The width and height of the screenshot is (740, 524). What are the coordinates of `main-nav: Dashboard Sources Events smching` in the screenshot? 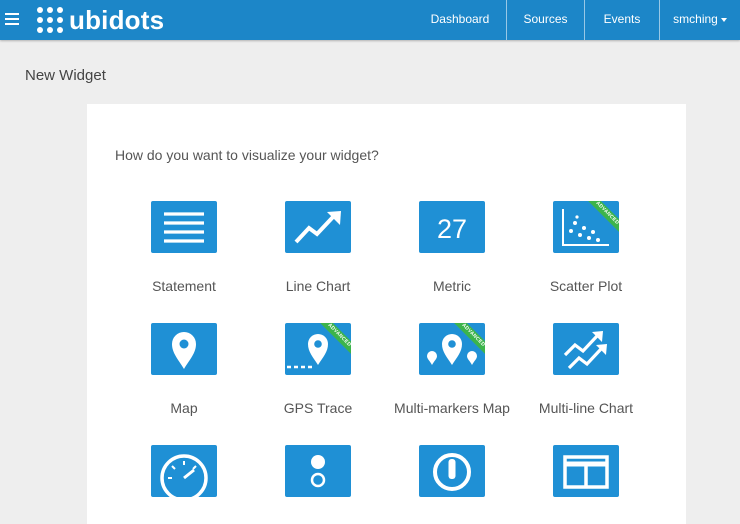 It's located at (573, 20).